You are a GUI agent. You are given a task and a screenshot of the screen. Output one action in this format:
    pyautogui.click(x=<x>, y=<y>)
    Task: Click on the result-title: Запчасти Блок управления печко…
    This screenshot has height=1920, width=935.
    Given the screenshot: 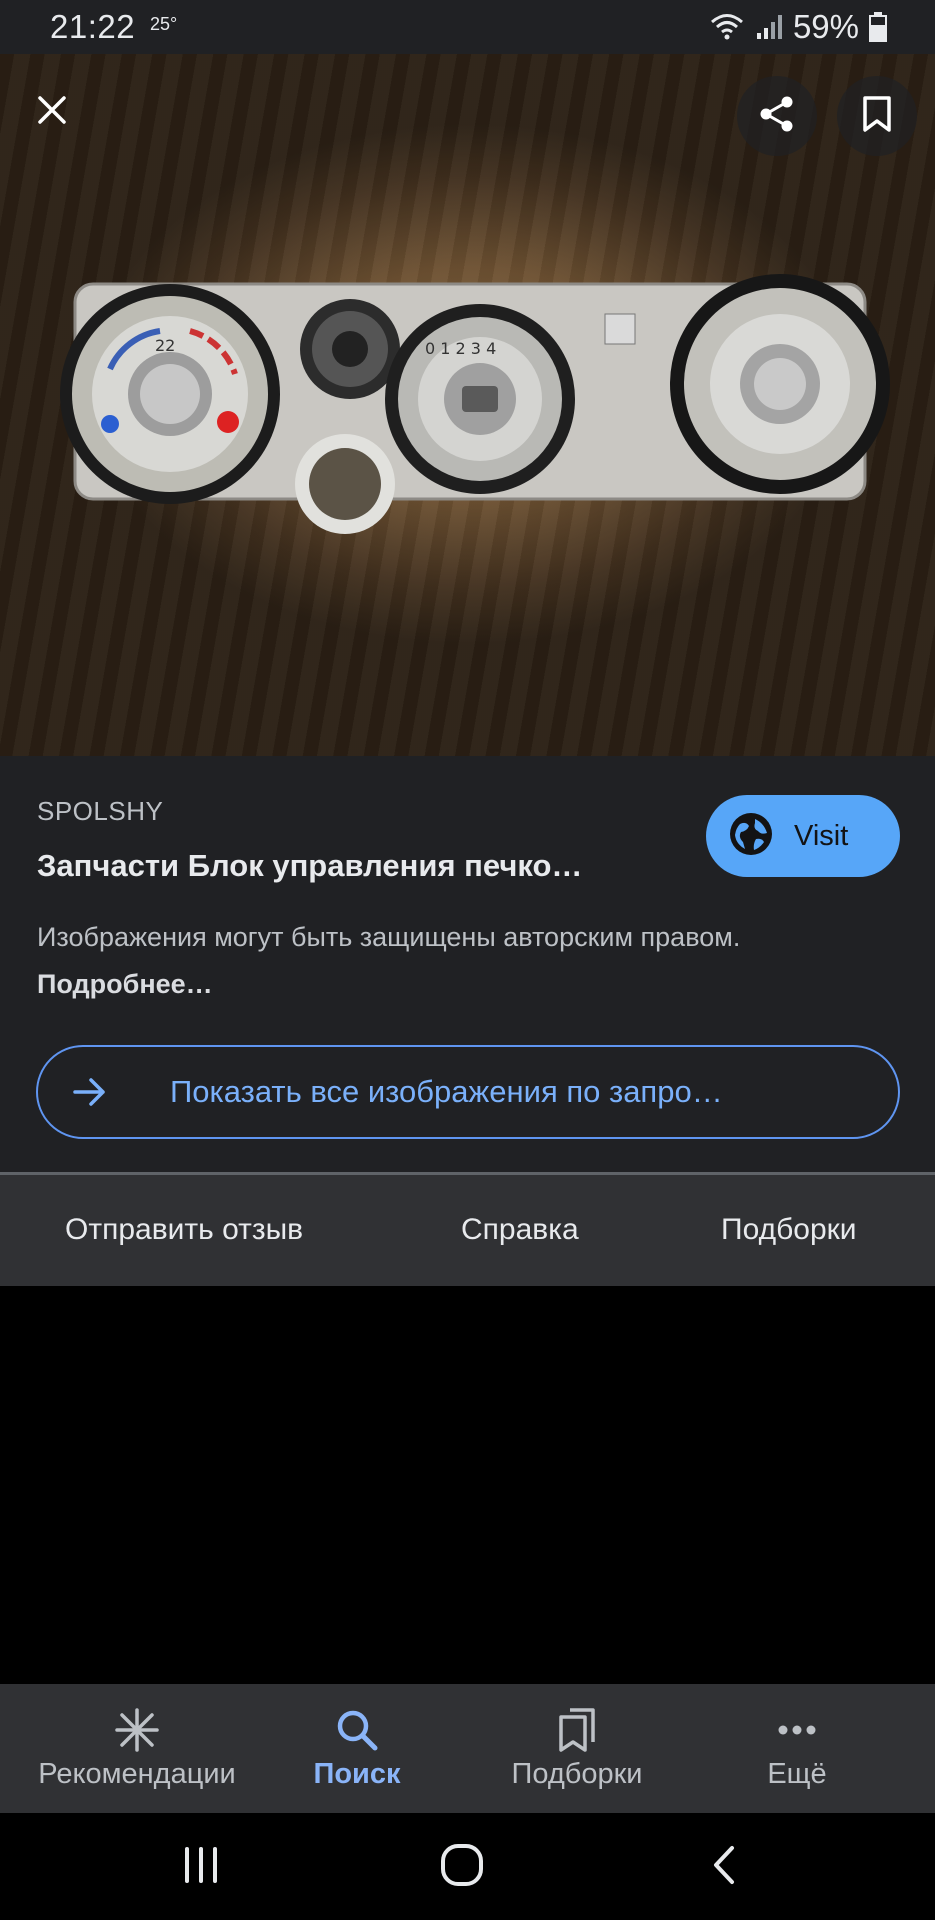 What is the action you would take?
    pyautogui.click(x=309, y=866)
    